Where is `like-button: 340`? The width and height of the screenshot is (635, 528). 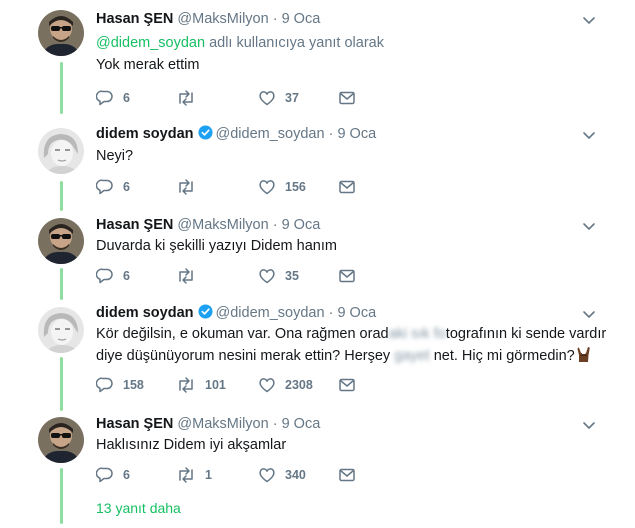 like-button: 340 is located at coordinates (282, 475).